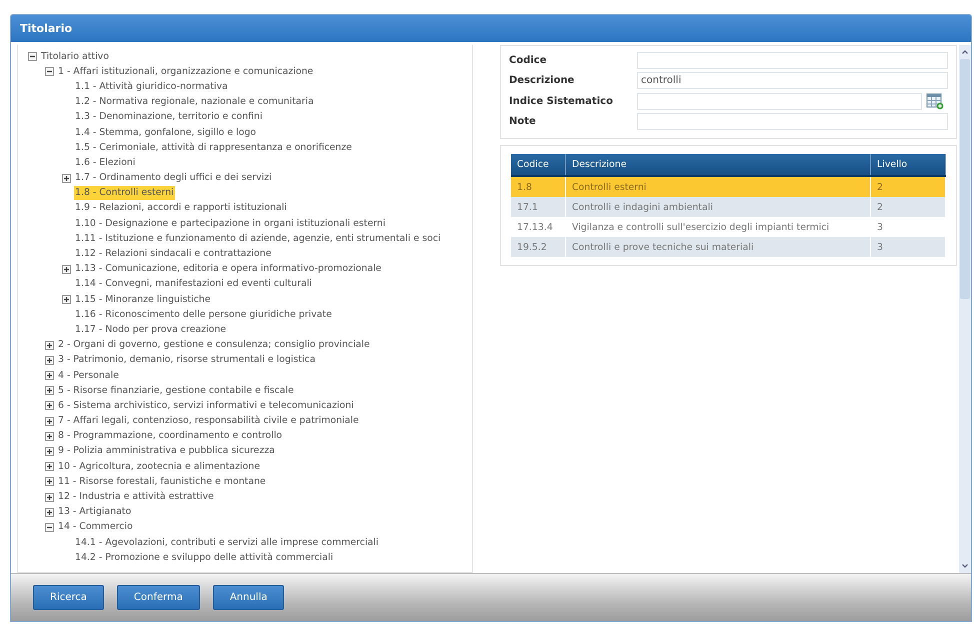 The image size is (974, 627). Describe the element at coordinates (169, 117) in the screenshot. I see `tree-item: 1.3 - Denominazione, territorio e confini` at that location.